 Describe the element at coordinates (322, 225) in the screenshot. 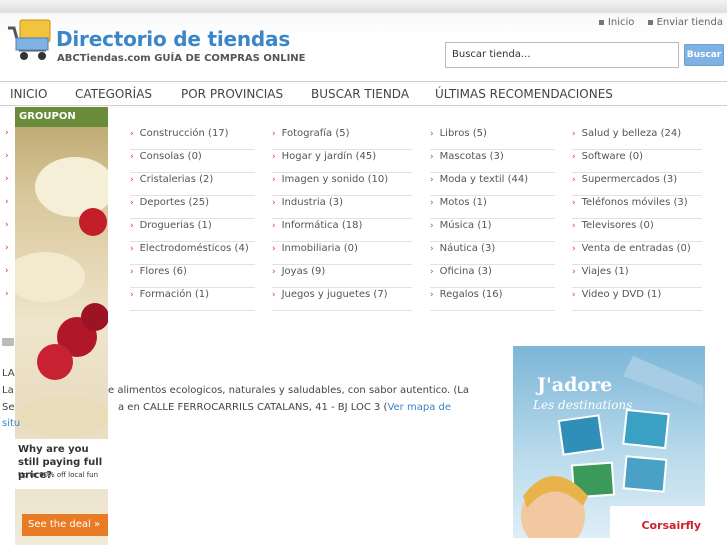

I see `category-label: Informática (18)` at that location.